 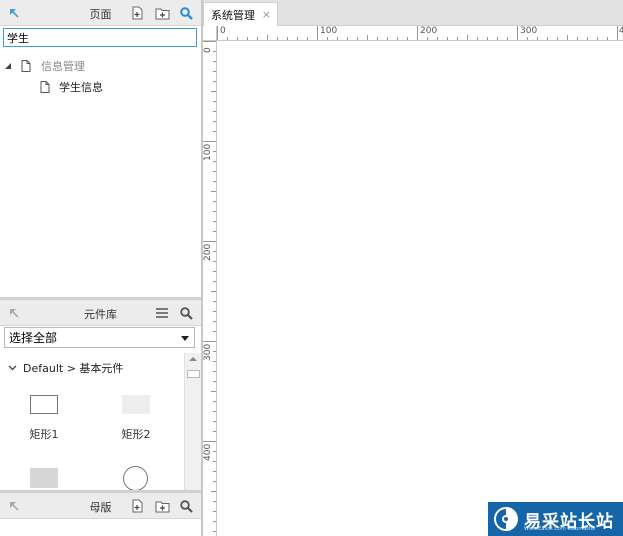 I want to click on watermark-logo: 易采站长站 Www.Easck.Com Webmaster, so click(x=555, y=519).